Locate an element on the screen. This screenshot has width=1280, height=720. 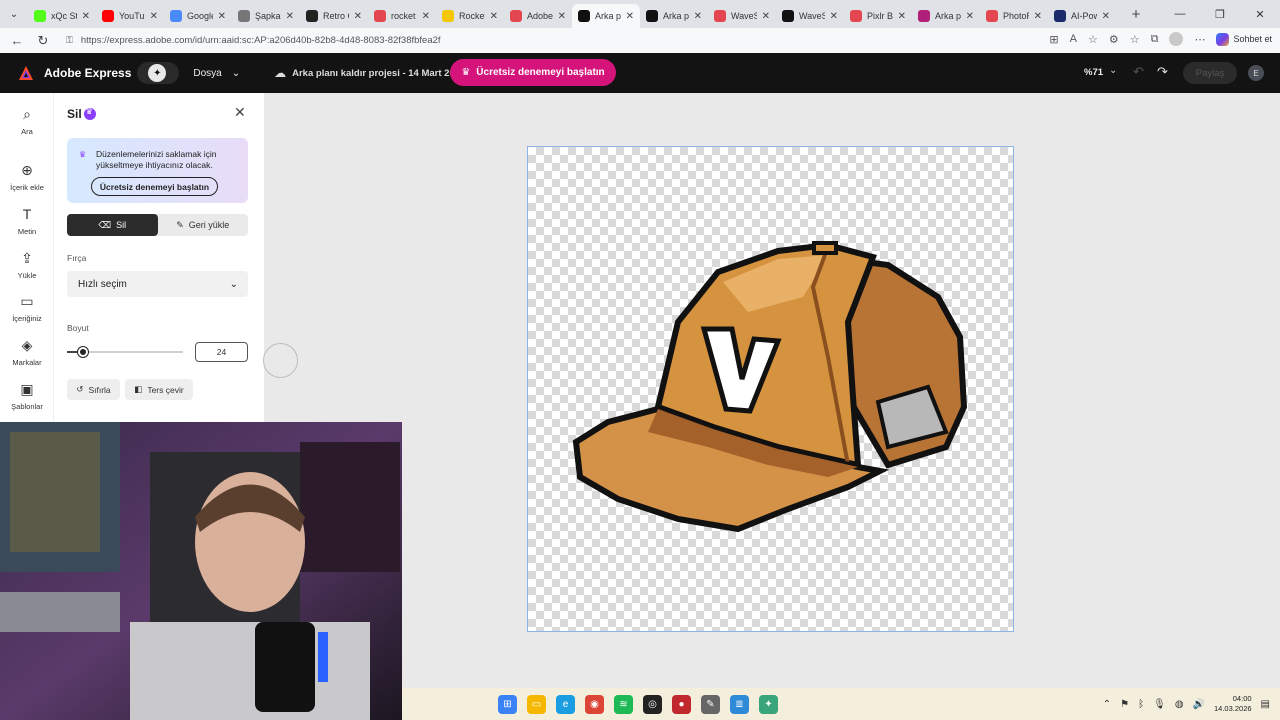
refresh-icon: ↻ is located at coordinates (43, 41).